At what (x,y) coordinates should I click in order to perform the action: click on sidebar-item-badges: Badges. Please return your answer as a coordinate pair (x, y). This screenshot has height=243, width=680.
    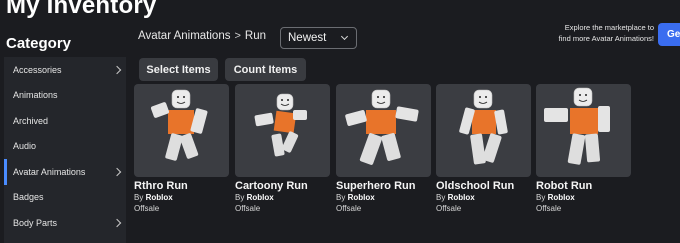
    Looking at the image, I should click on (65, 198).